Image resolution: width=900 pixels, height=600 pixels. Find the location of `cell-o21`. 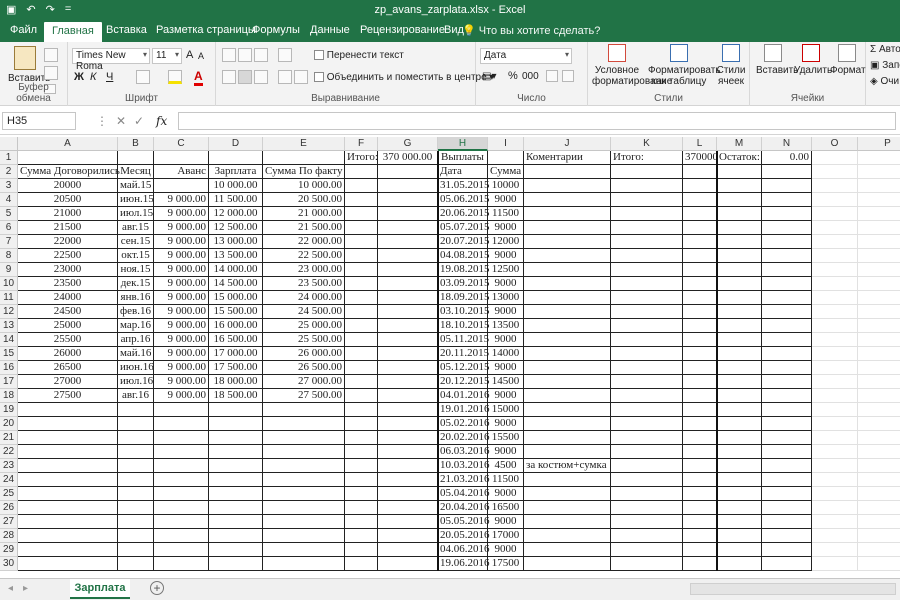

cell-o21 is located at coordinates (835, 438).